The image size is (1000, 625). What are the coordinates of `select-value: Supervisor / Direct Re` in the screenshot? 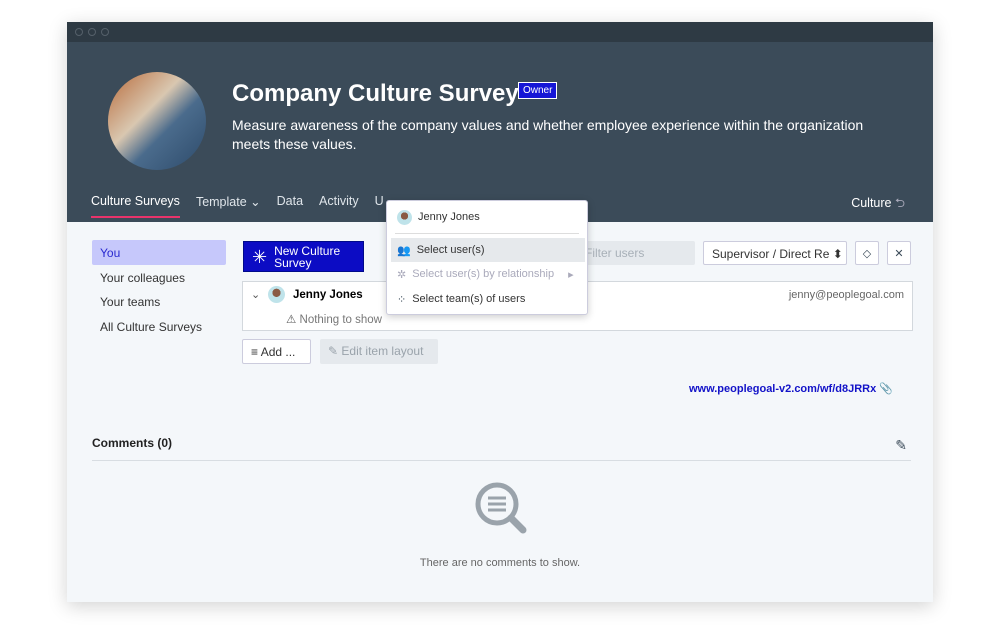 It's located at (771, 254).